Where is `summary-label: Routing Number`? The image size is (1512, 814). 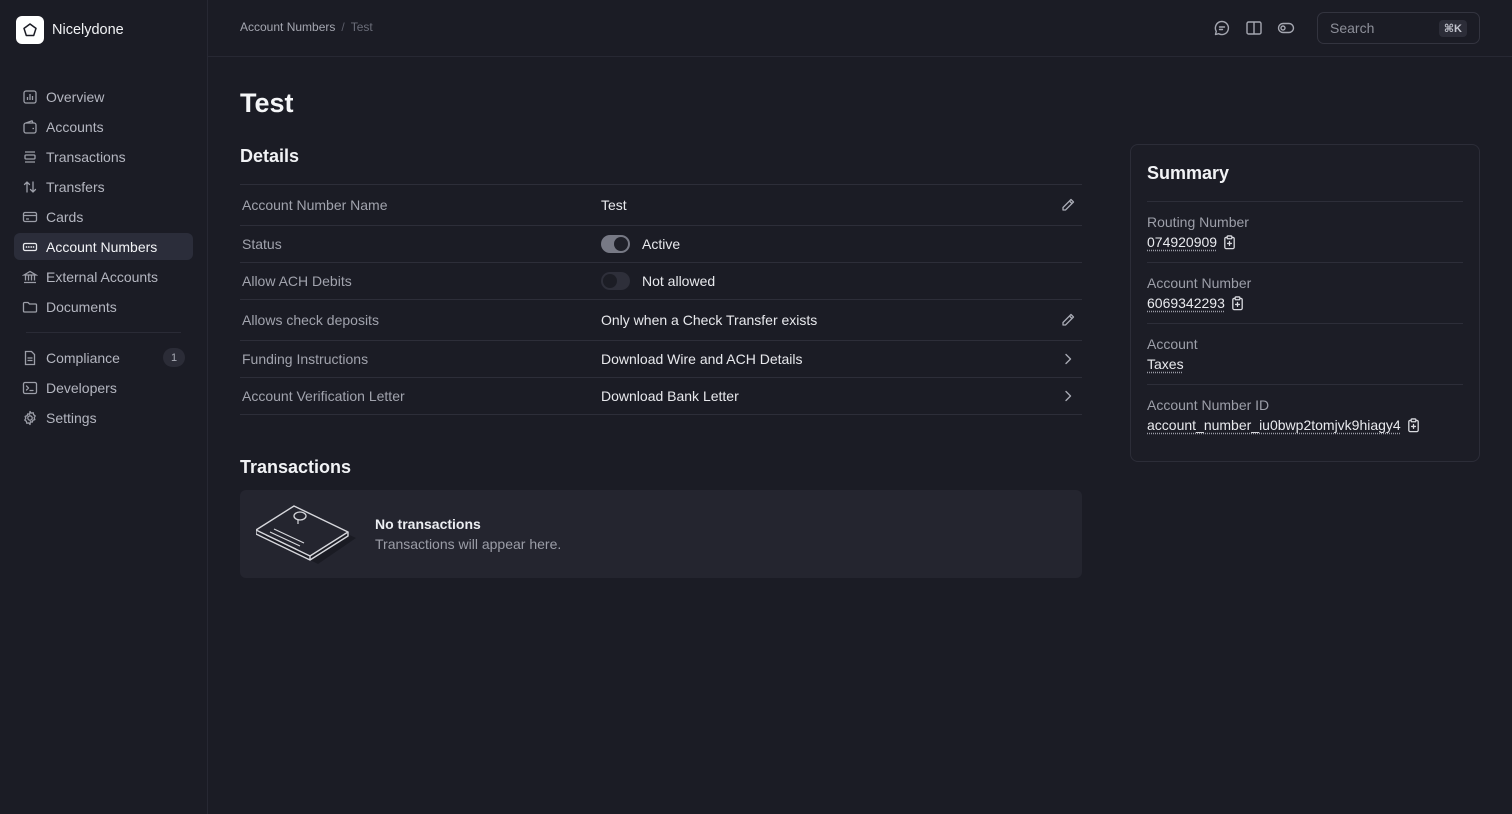
summary-label: Routing Number is located at coordinates (1198, 222).